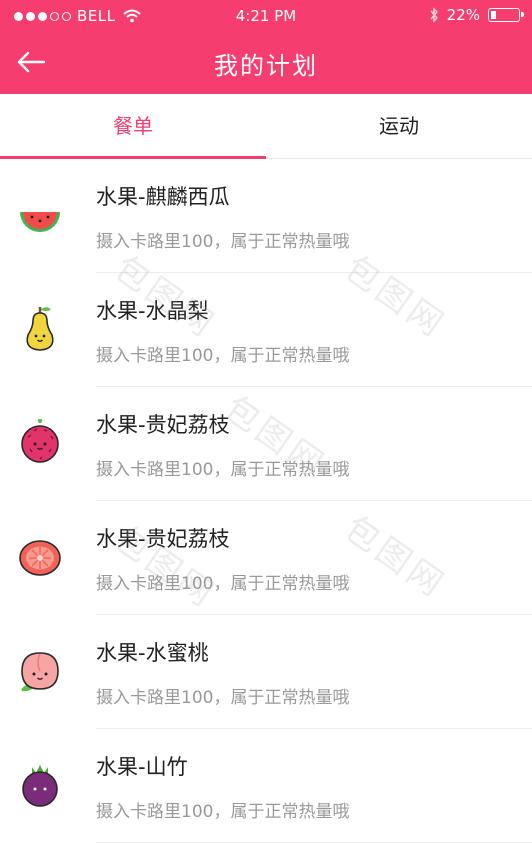  I want to click on app-header: BELL 4:21 PM 22% 我的计划, so click(266, 47).